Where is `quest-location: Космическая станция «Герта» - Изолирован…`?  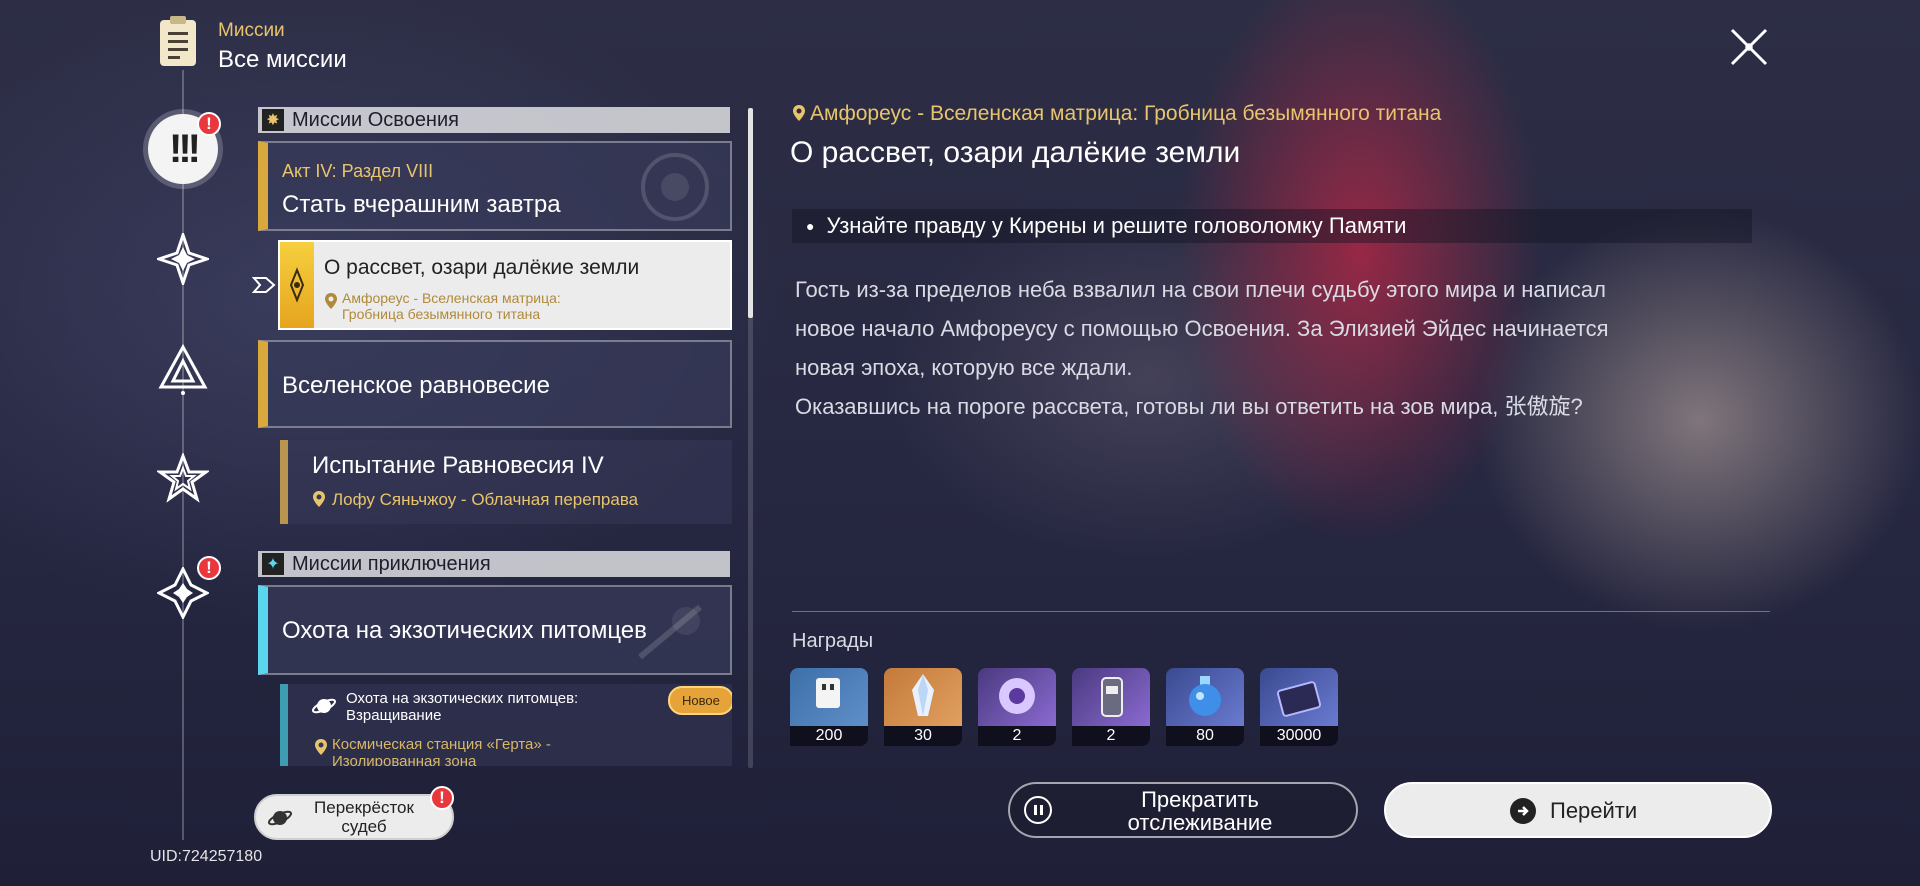 quest-location: Космическая станция «Герта» - Изолирован… is located at coordinates (441, 751).